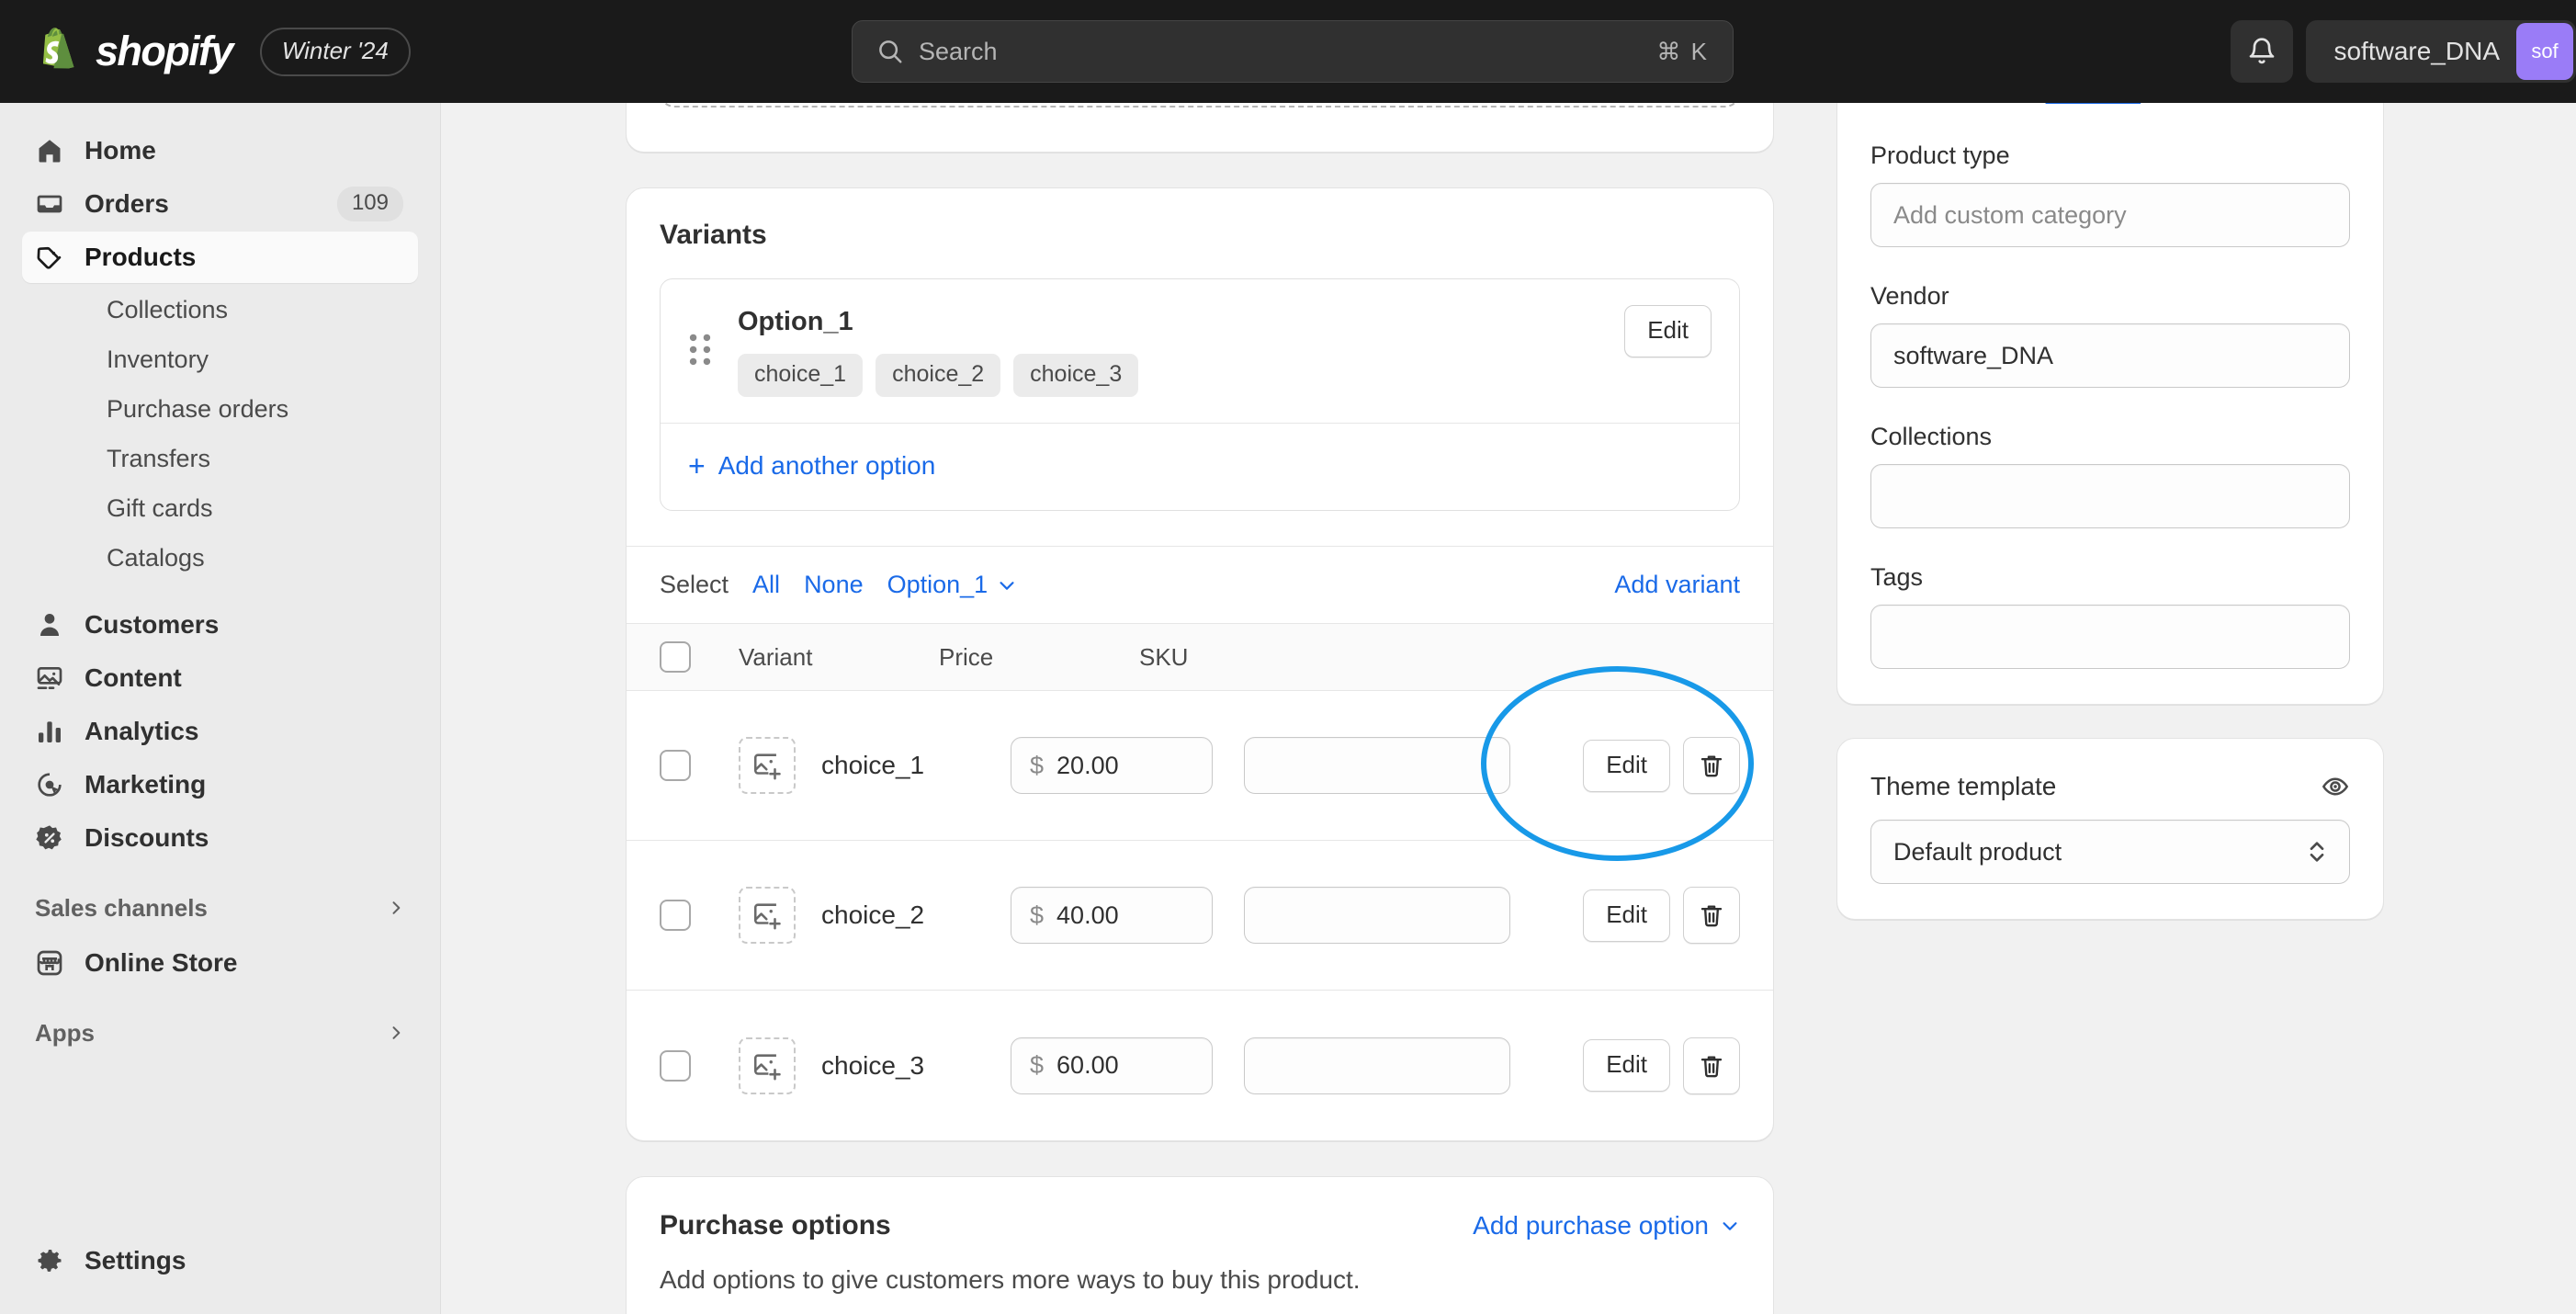  I want to click on sidebar-item-marketing: Marketing, so click(220, 784).